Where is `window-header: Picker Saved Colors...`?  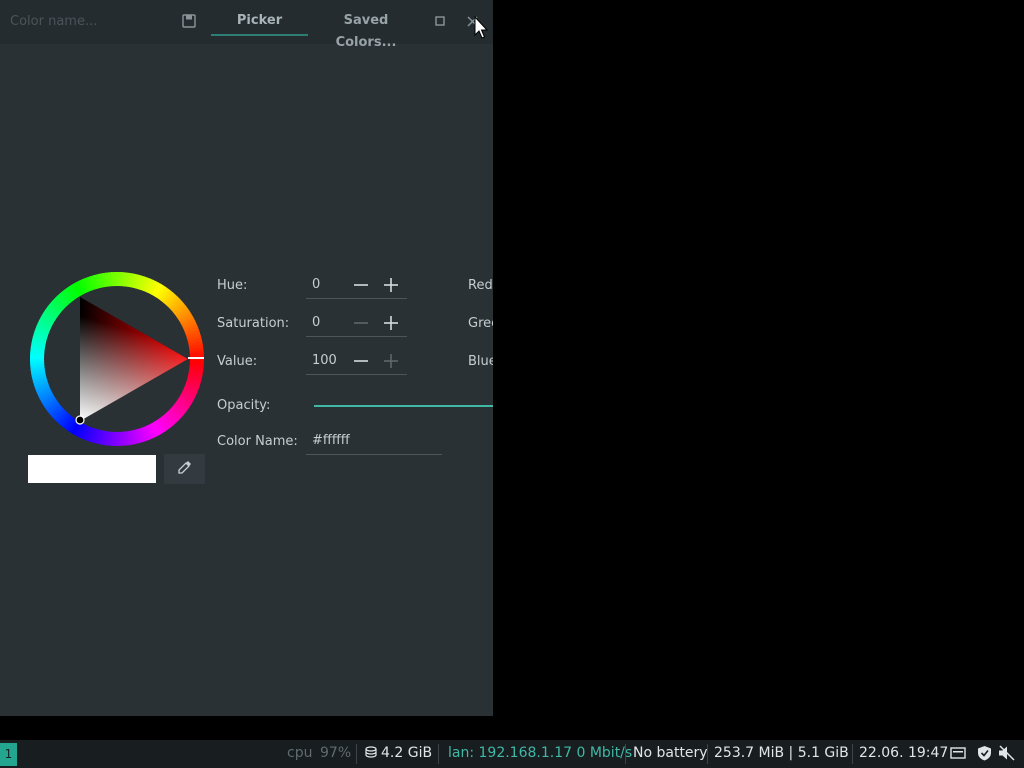 window-header: Picker Saved Colors... is located at coordinates (246, 25).